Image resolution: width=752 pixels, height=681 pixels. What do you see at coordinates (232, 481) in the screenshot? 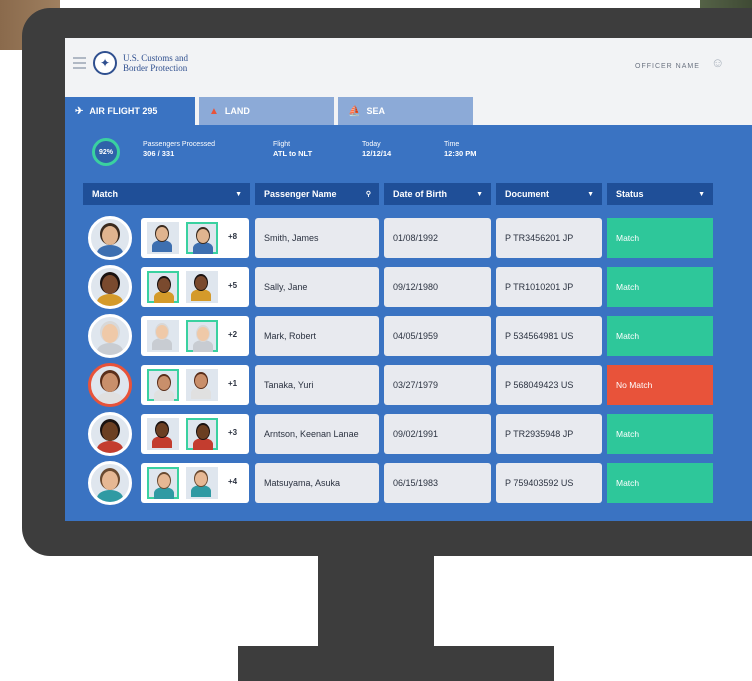
I see `extra-candidates-count: +4` at bounding box center [232, 481].